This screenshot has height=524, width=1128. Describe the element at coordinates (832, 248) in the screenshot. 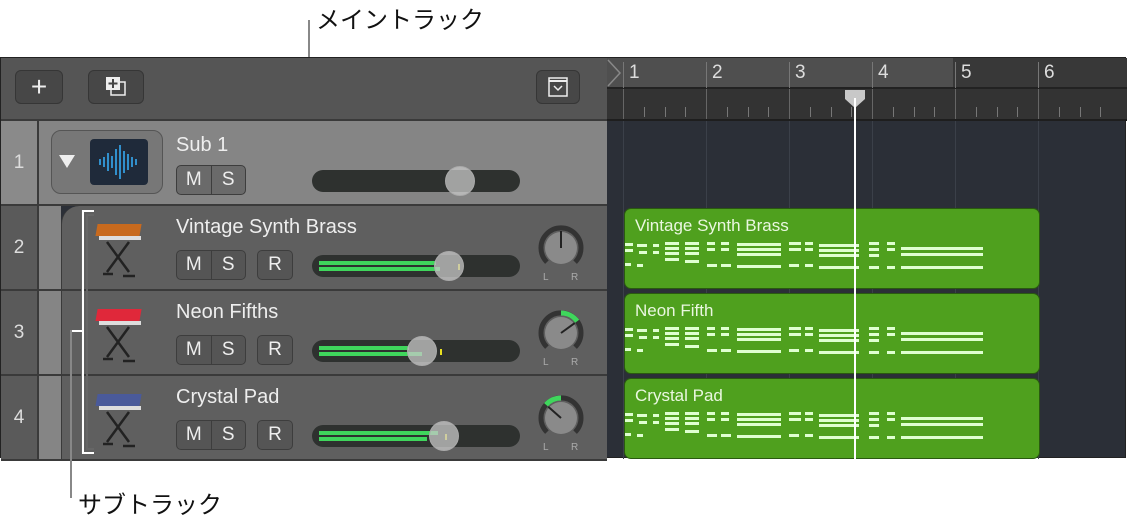

I see `midi-region: Vintage Synth Brass` at that location.